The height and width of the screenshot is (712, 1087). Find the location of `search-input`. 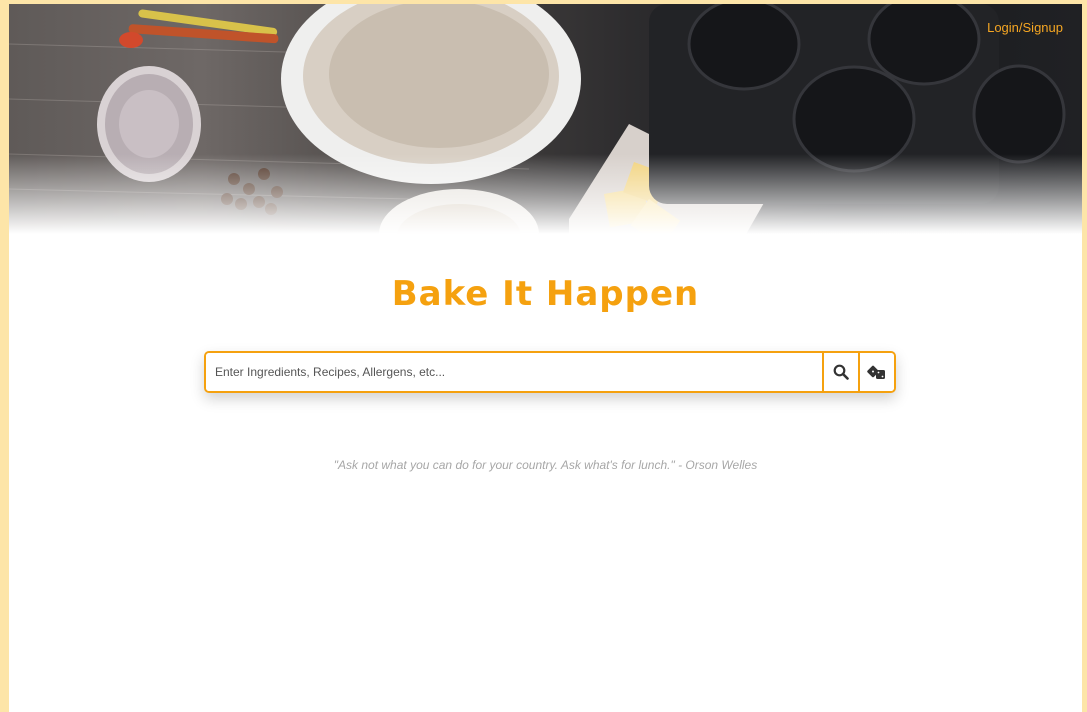

search-input is located at coordinates (514, 372).